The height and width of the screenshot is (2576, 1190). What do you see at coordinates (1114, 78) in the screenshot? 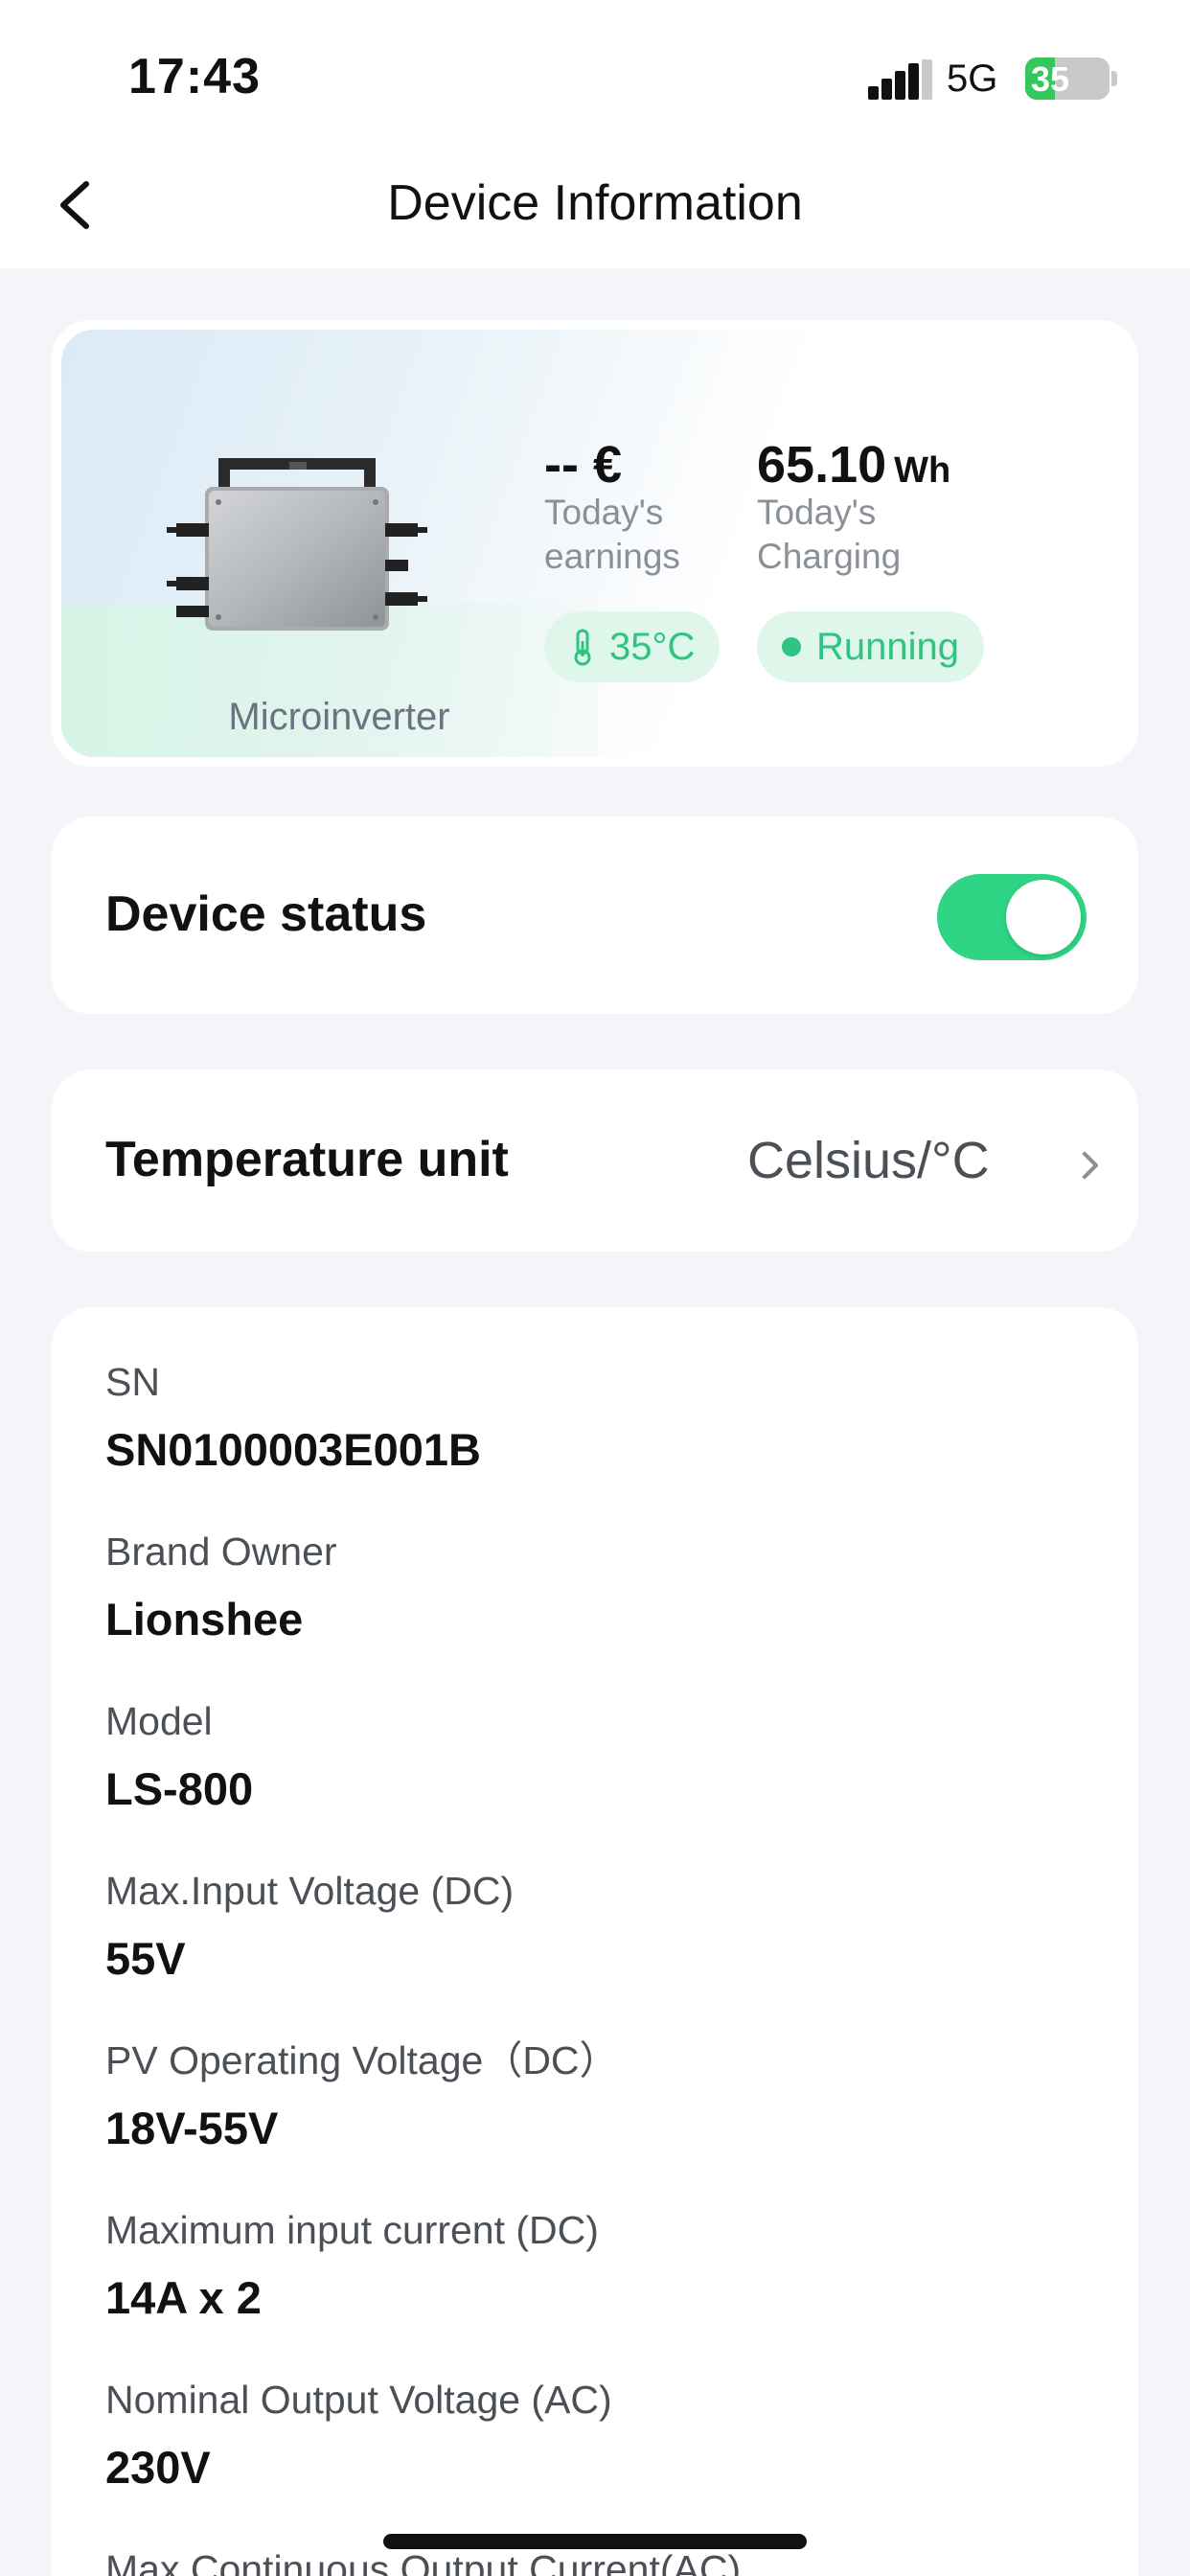
I see `battery-tip` at bounding box center [1114, 78].